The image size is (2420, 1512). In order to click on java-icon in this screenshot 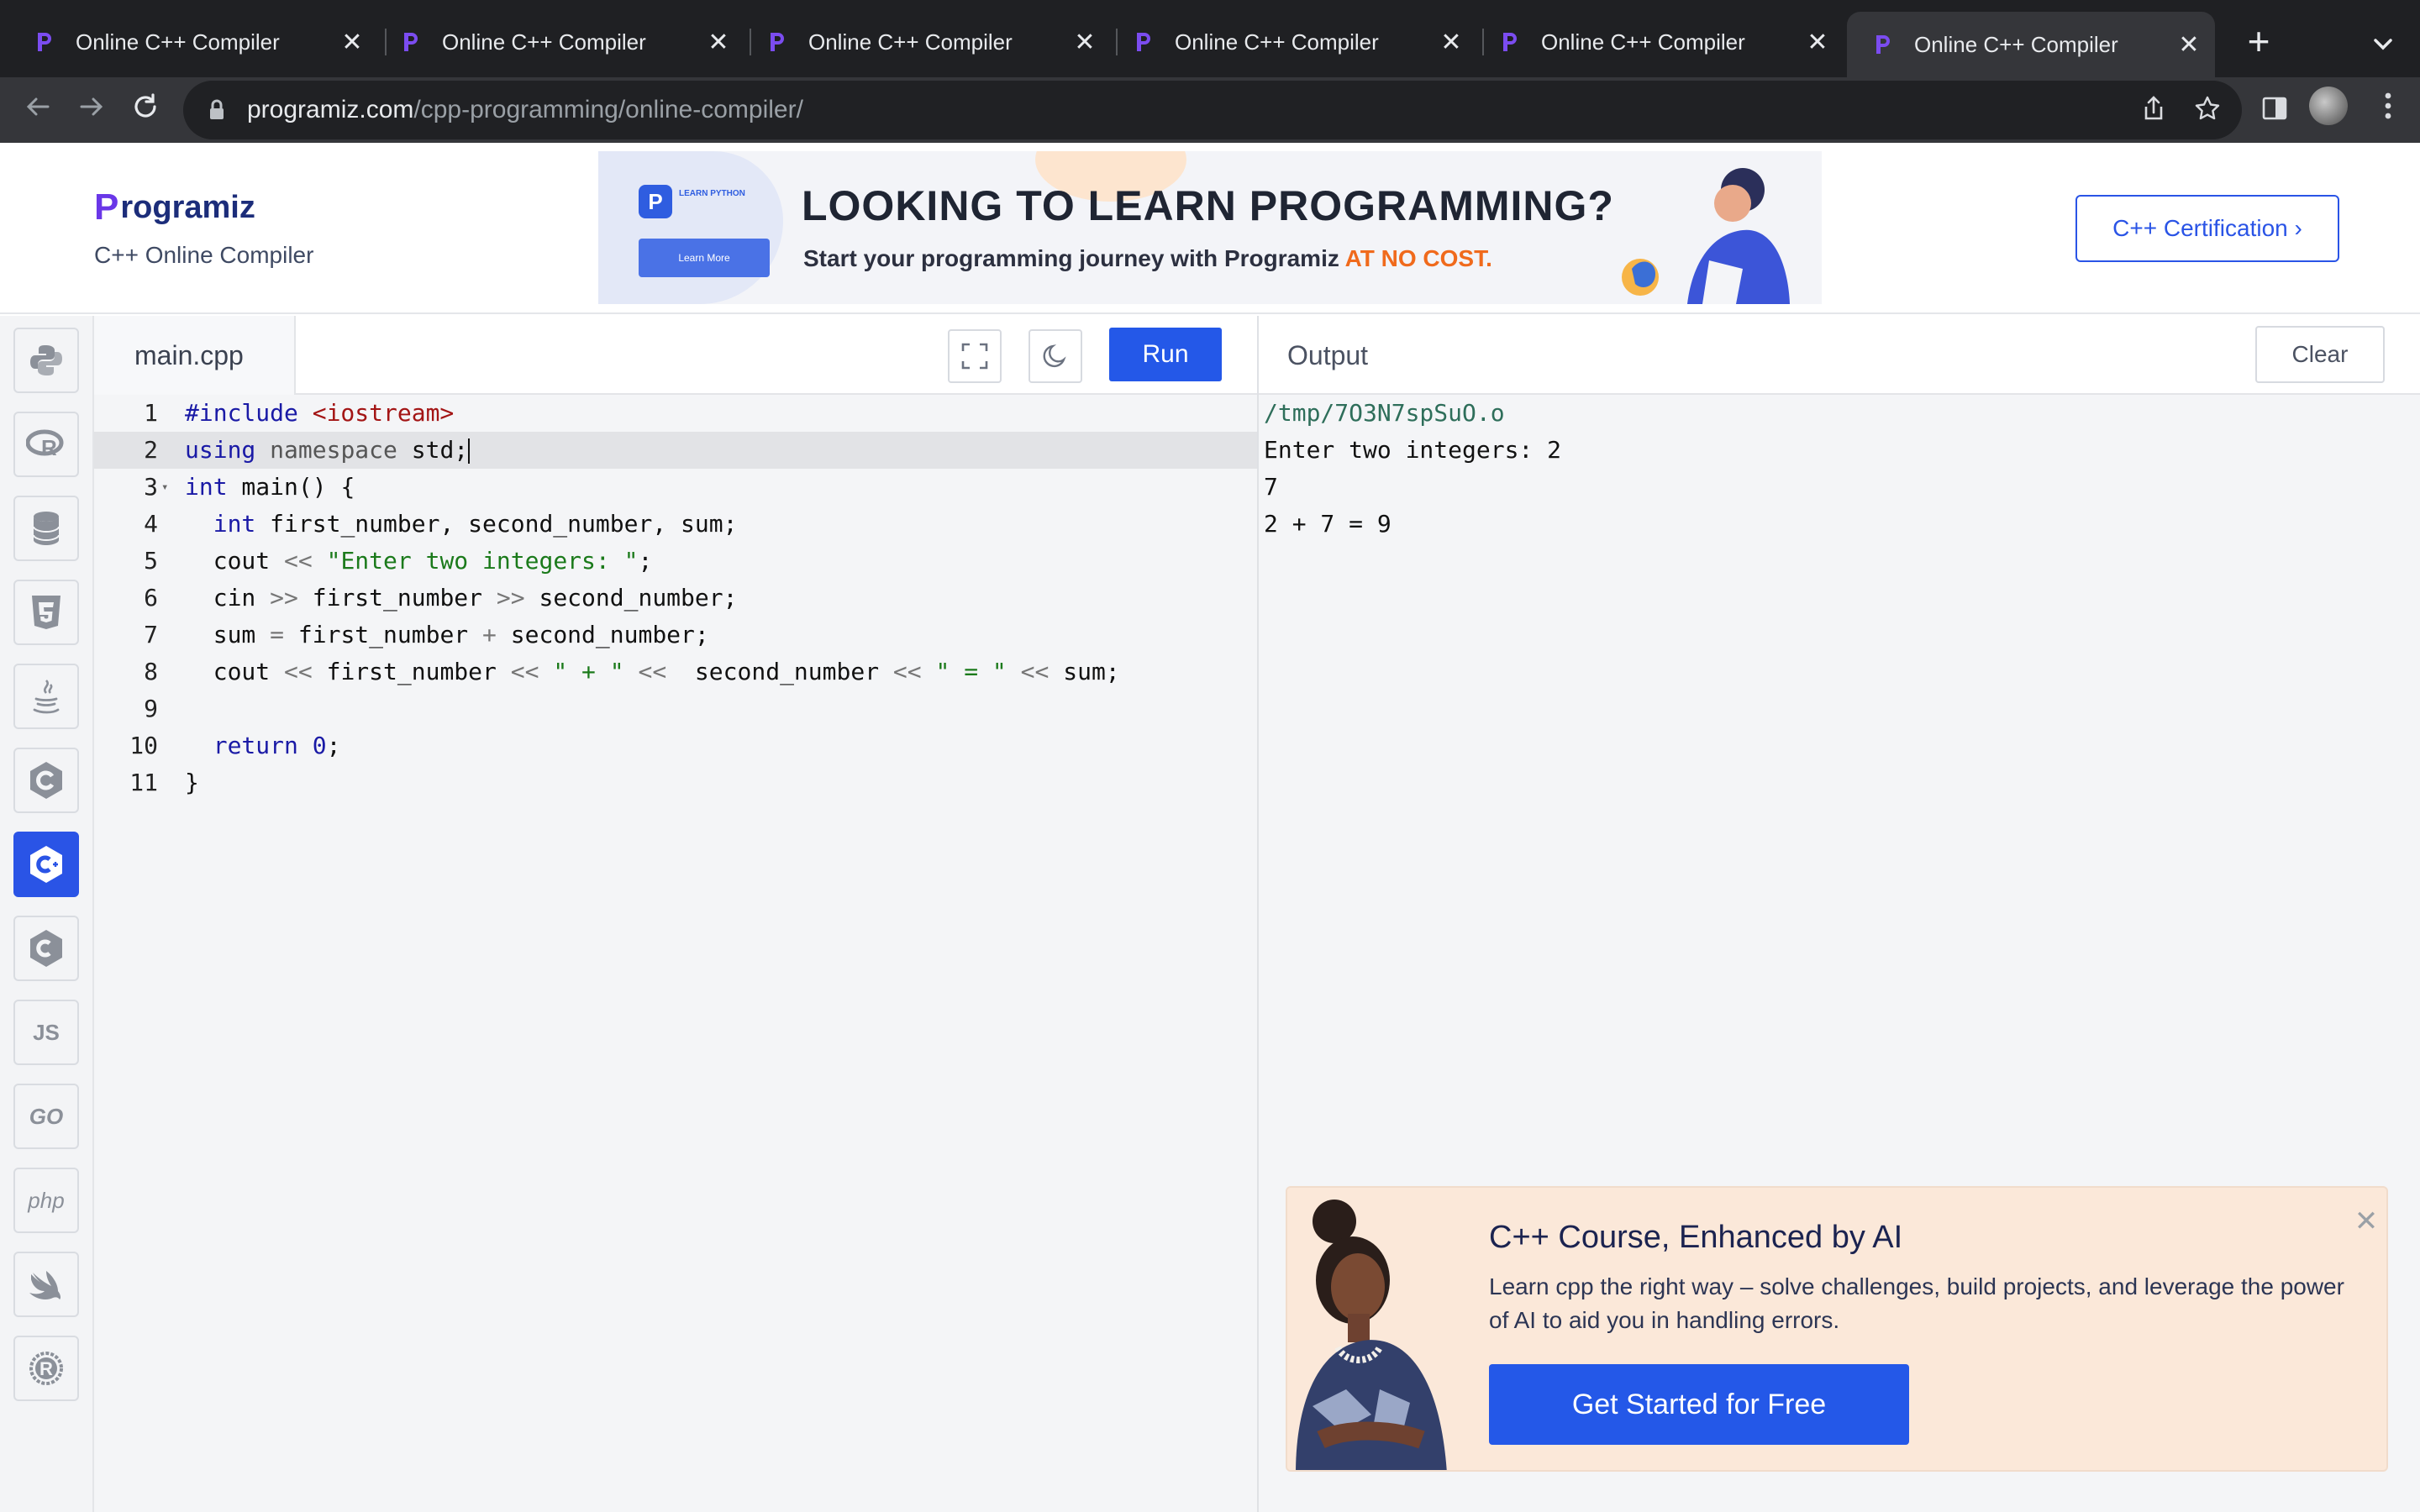, I will do `click(46, 697)`.